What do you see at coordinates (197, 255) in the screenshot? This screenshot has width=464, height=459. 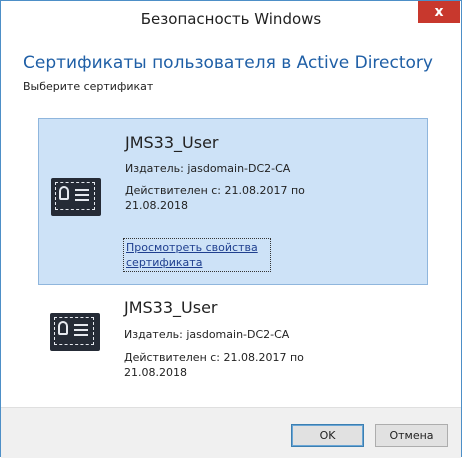 I see `view-certificate-properties-link: Просмотреть свойства сертификата` at bounding box center [197, 255].